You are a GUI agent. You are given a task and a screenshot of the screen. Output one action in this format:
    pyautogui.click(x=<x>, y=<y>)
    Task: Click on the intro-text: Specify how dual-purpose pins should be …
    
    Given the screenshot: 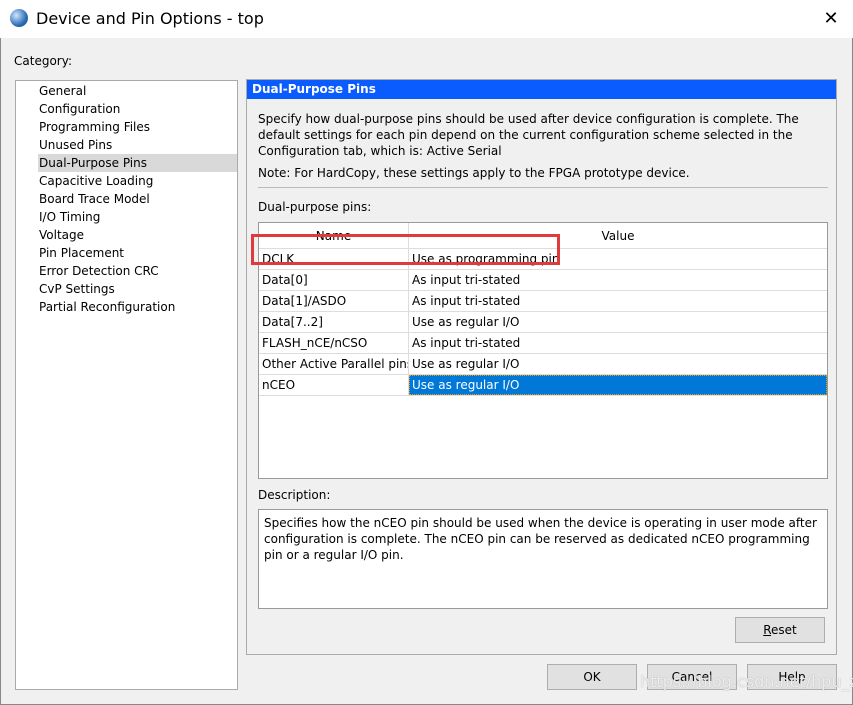 What is the action you would take?
    pyautogui.click(x=528, y=135)
    